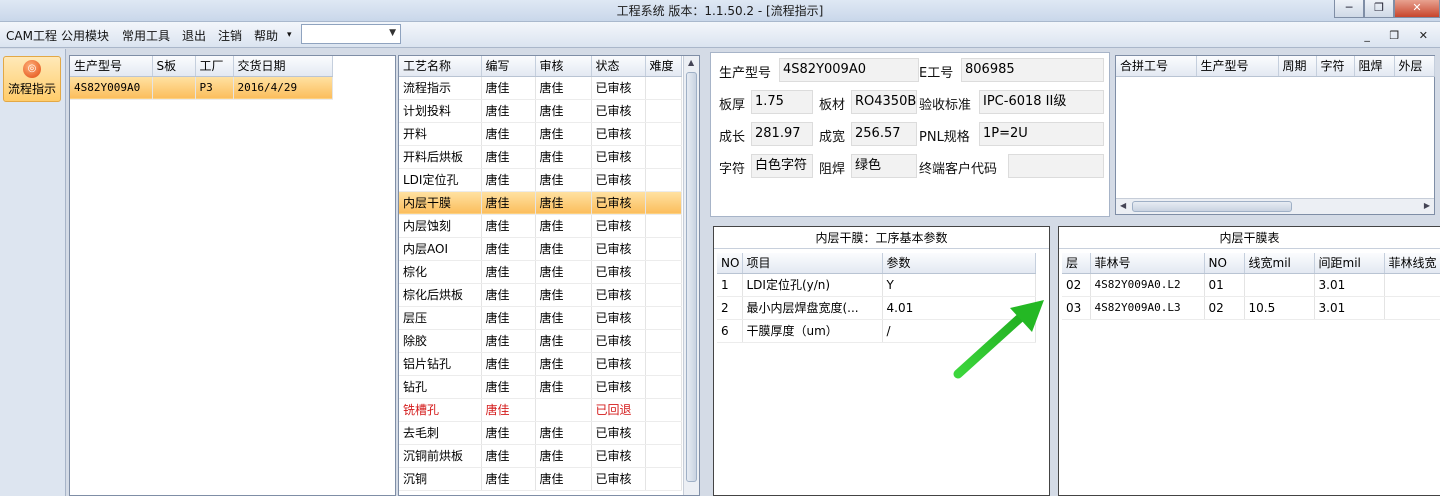 This screenshot has height=496, width=1440. Describe the element at coordinates (1417, 9) in the screenshot. I see `close-icon: ✕` at that location.